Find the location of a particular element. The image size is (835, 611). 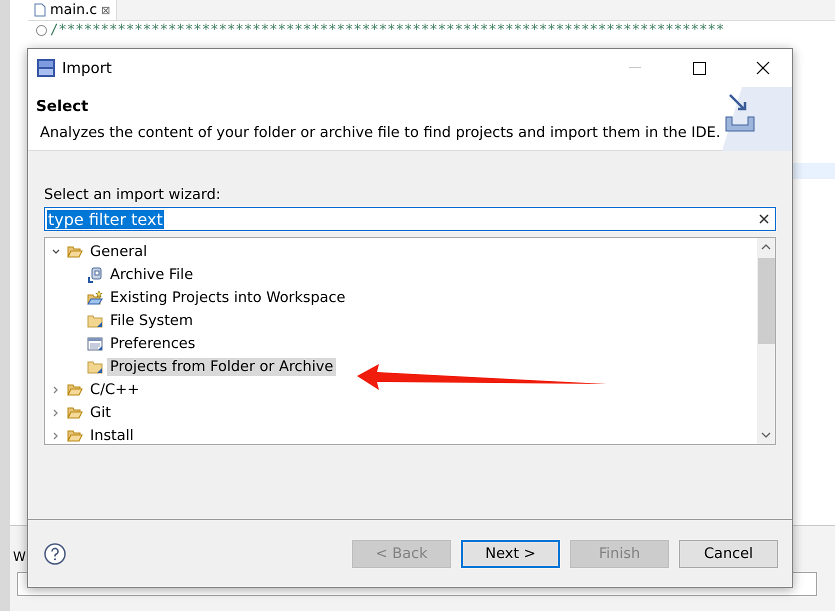

tree-item: File System is located at coordinates (151, 321).